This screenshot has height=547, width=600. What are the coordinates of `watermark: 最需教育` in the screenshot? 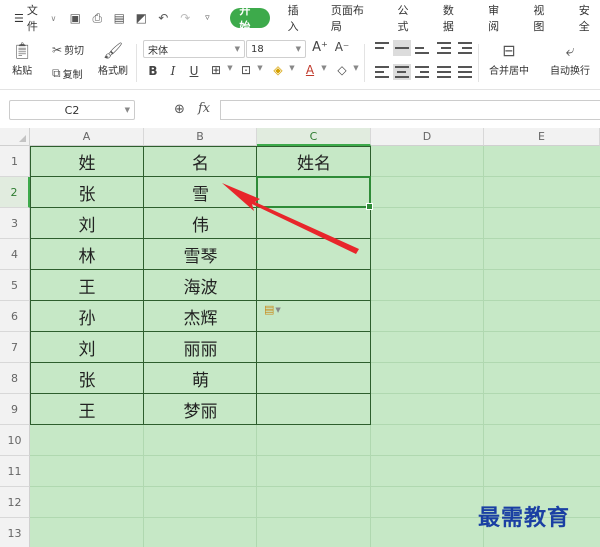 It's located at (524, 518).